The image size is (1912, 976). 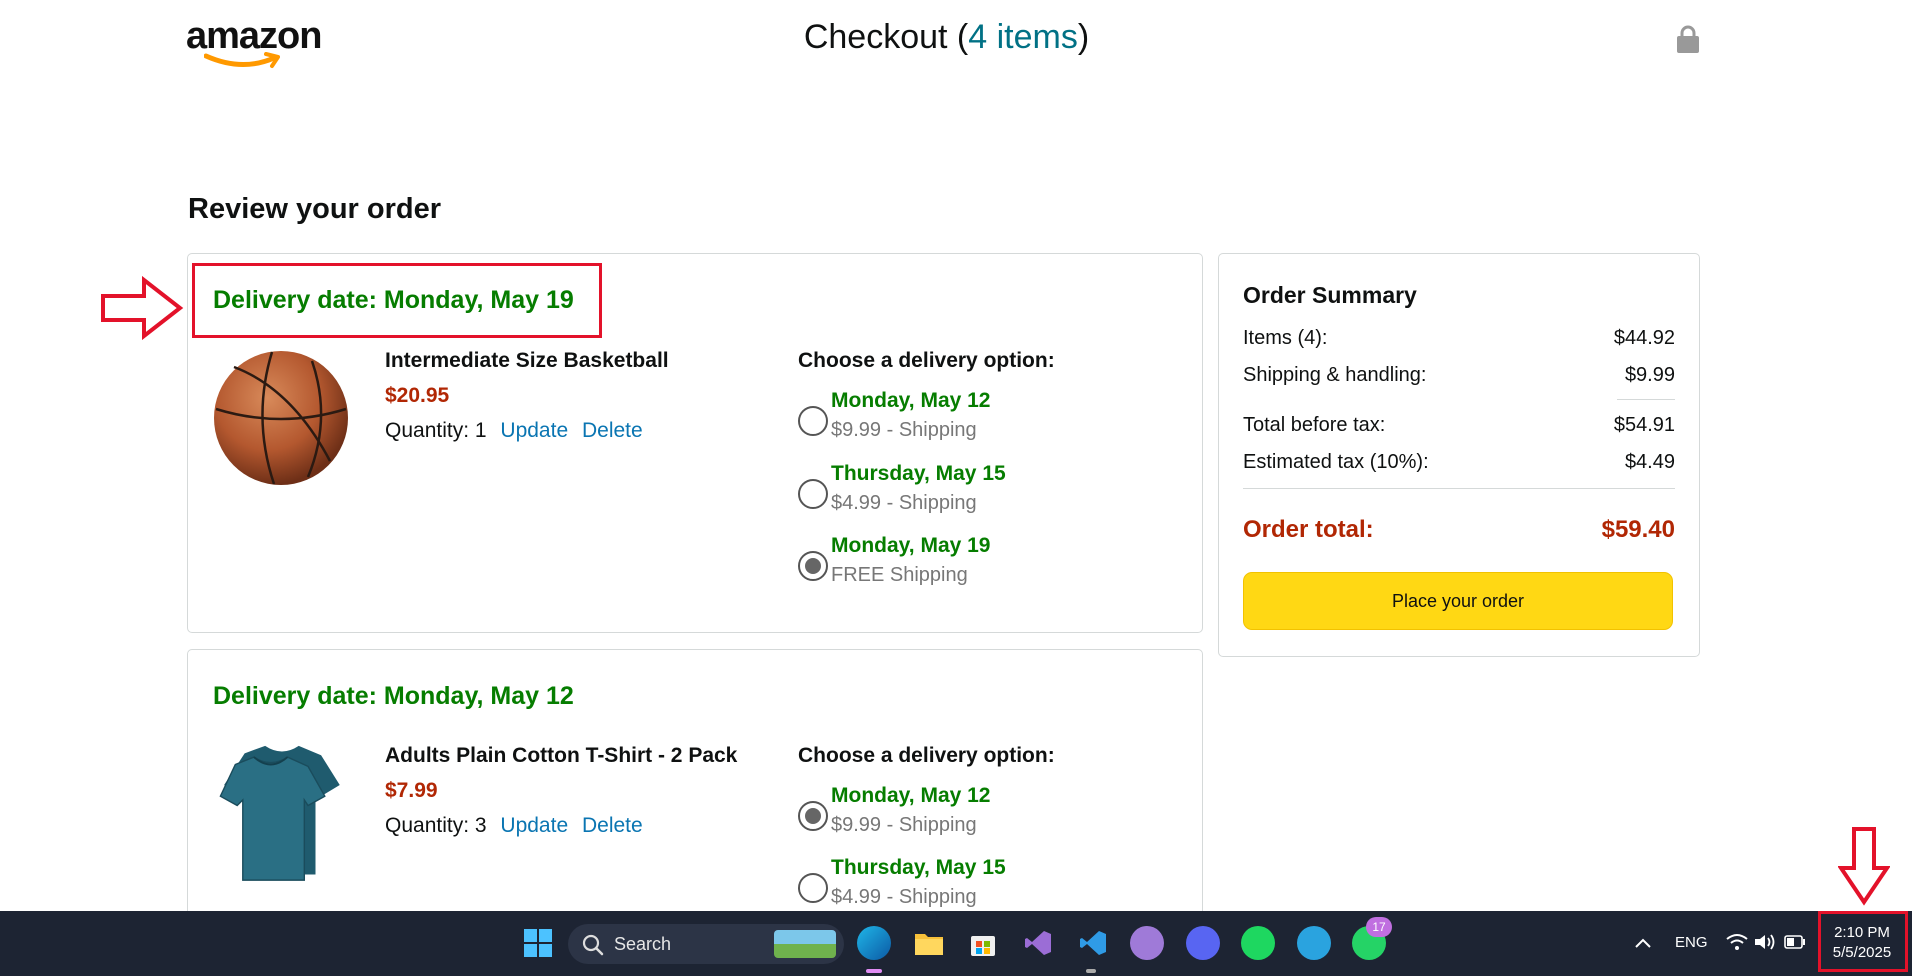 I want to click on taskbar-search-box: Search, so click(x=706, y=944).